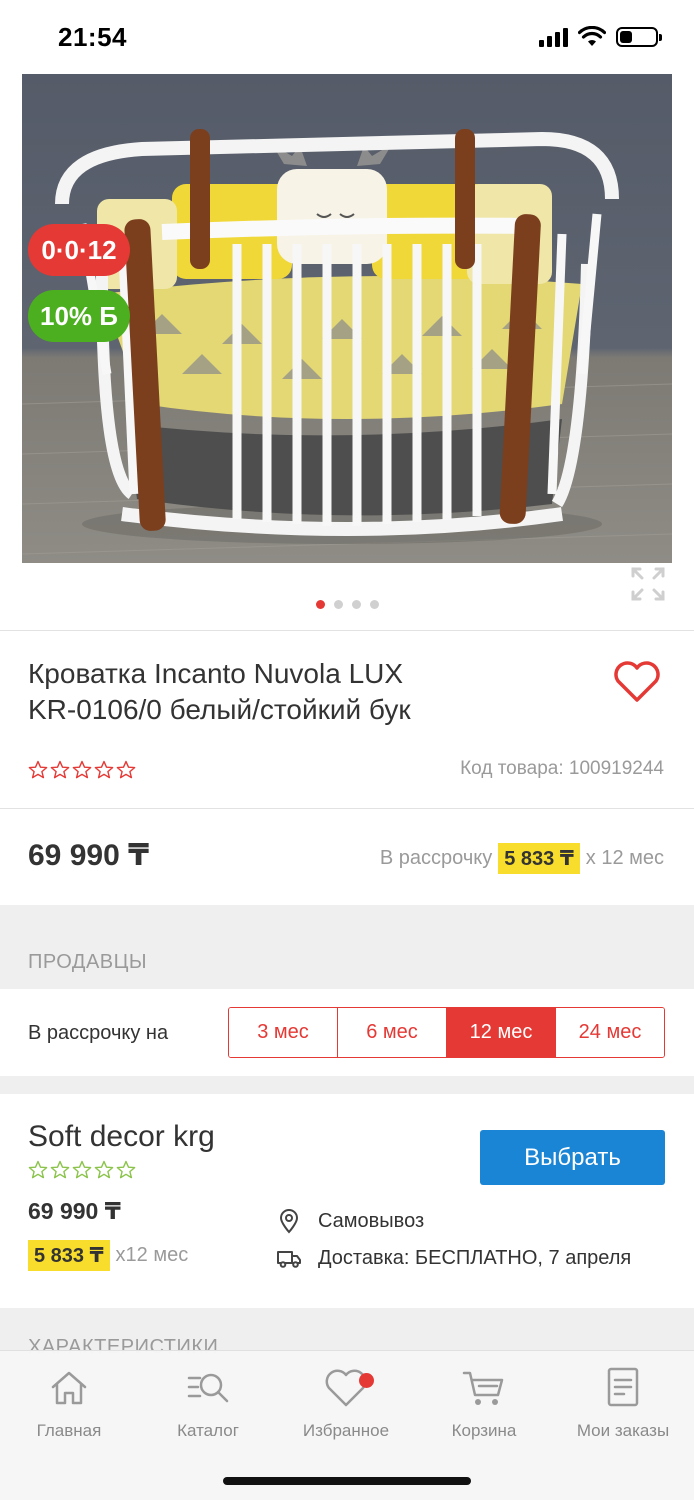 The width and height of the screenshot is (694, 1500). Describe the element at coordinates (69, 1255) in the screenshot. I see `seller-installment-amount: 5 833 ₸` at that location.